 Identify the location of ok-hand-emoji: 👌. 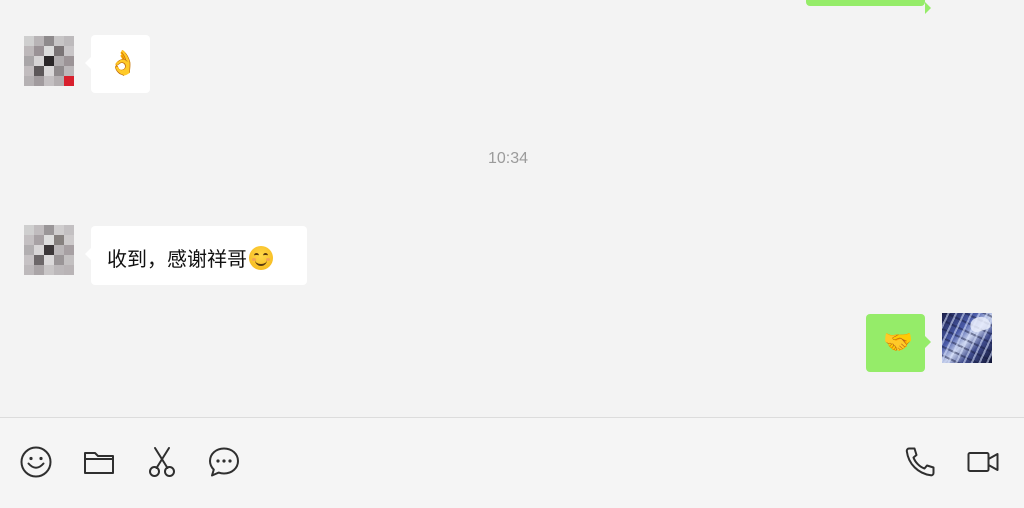
(123, 63).